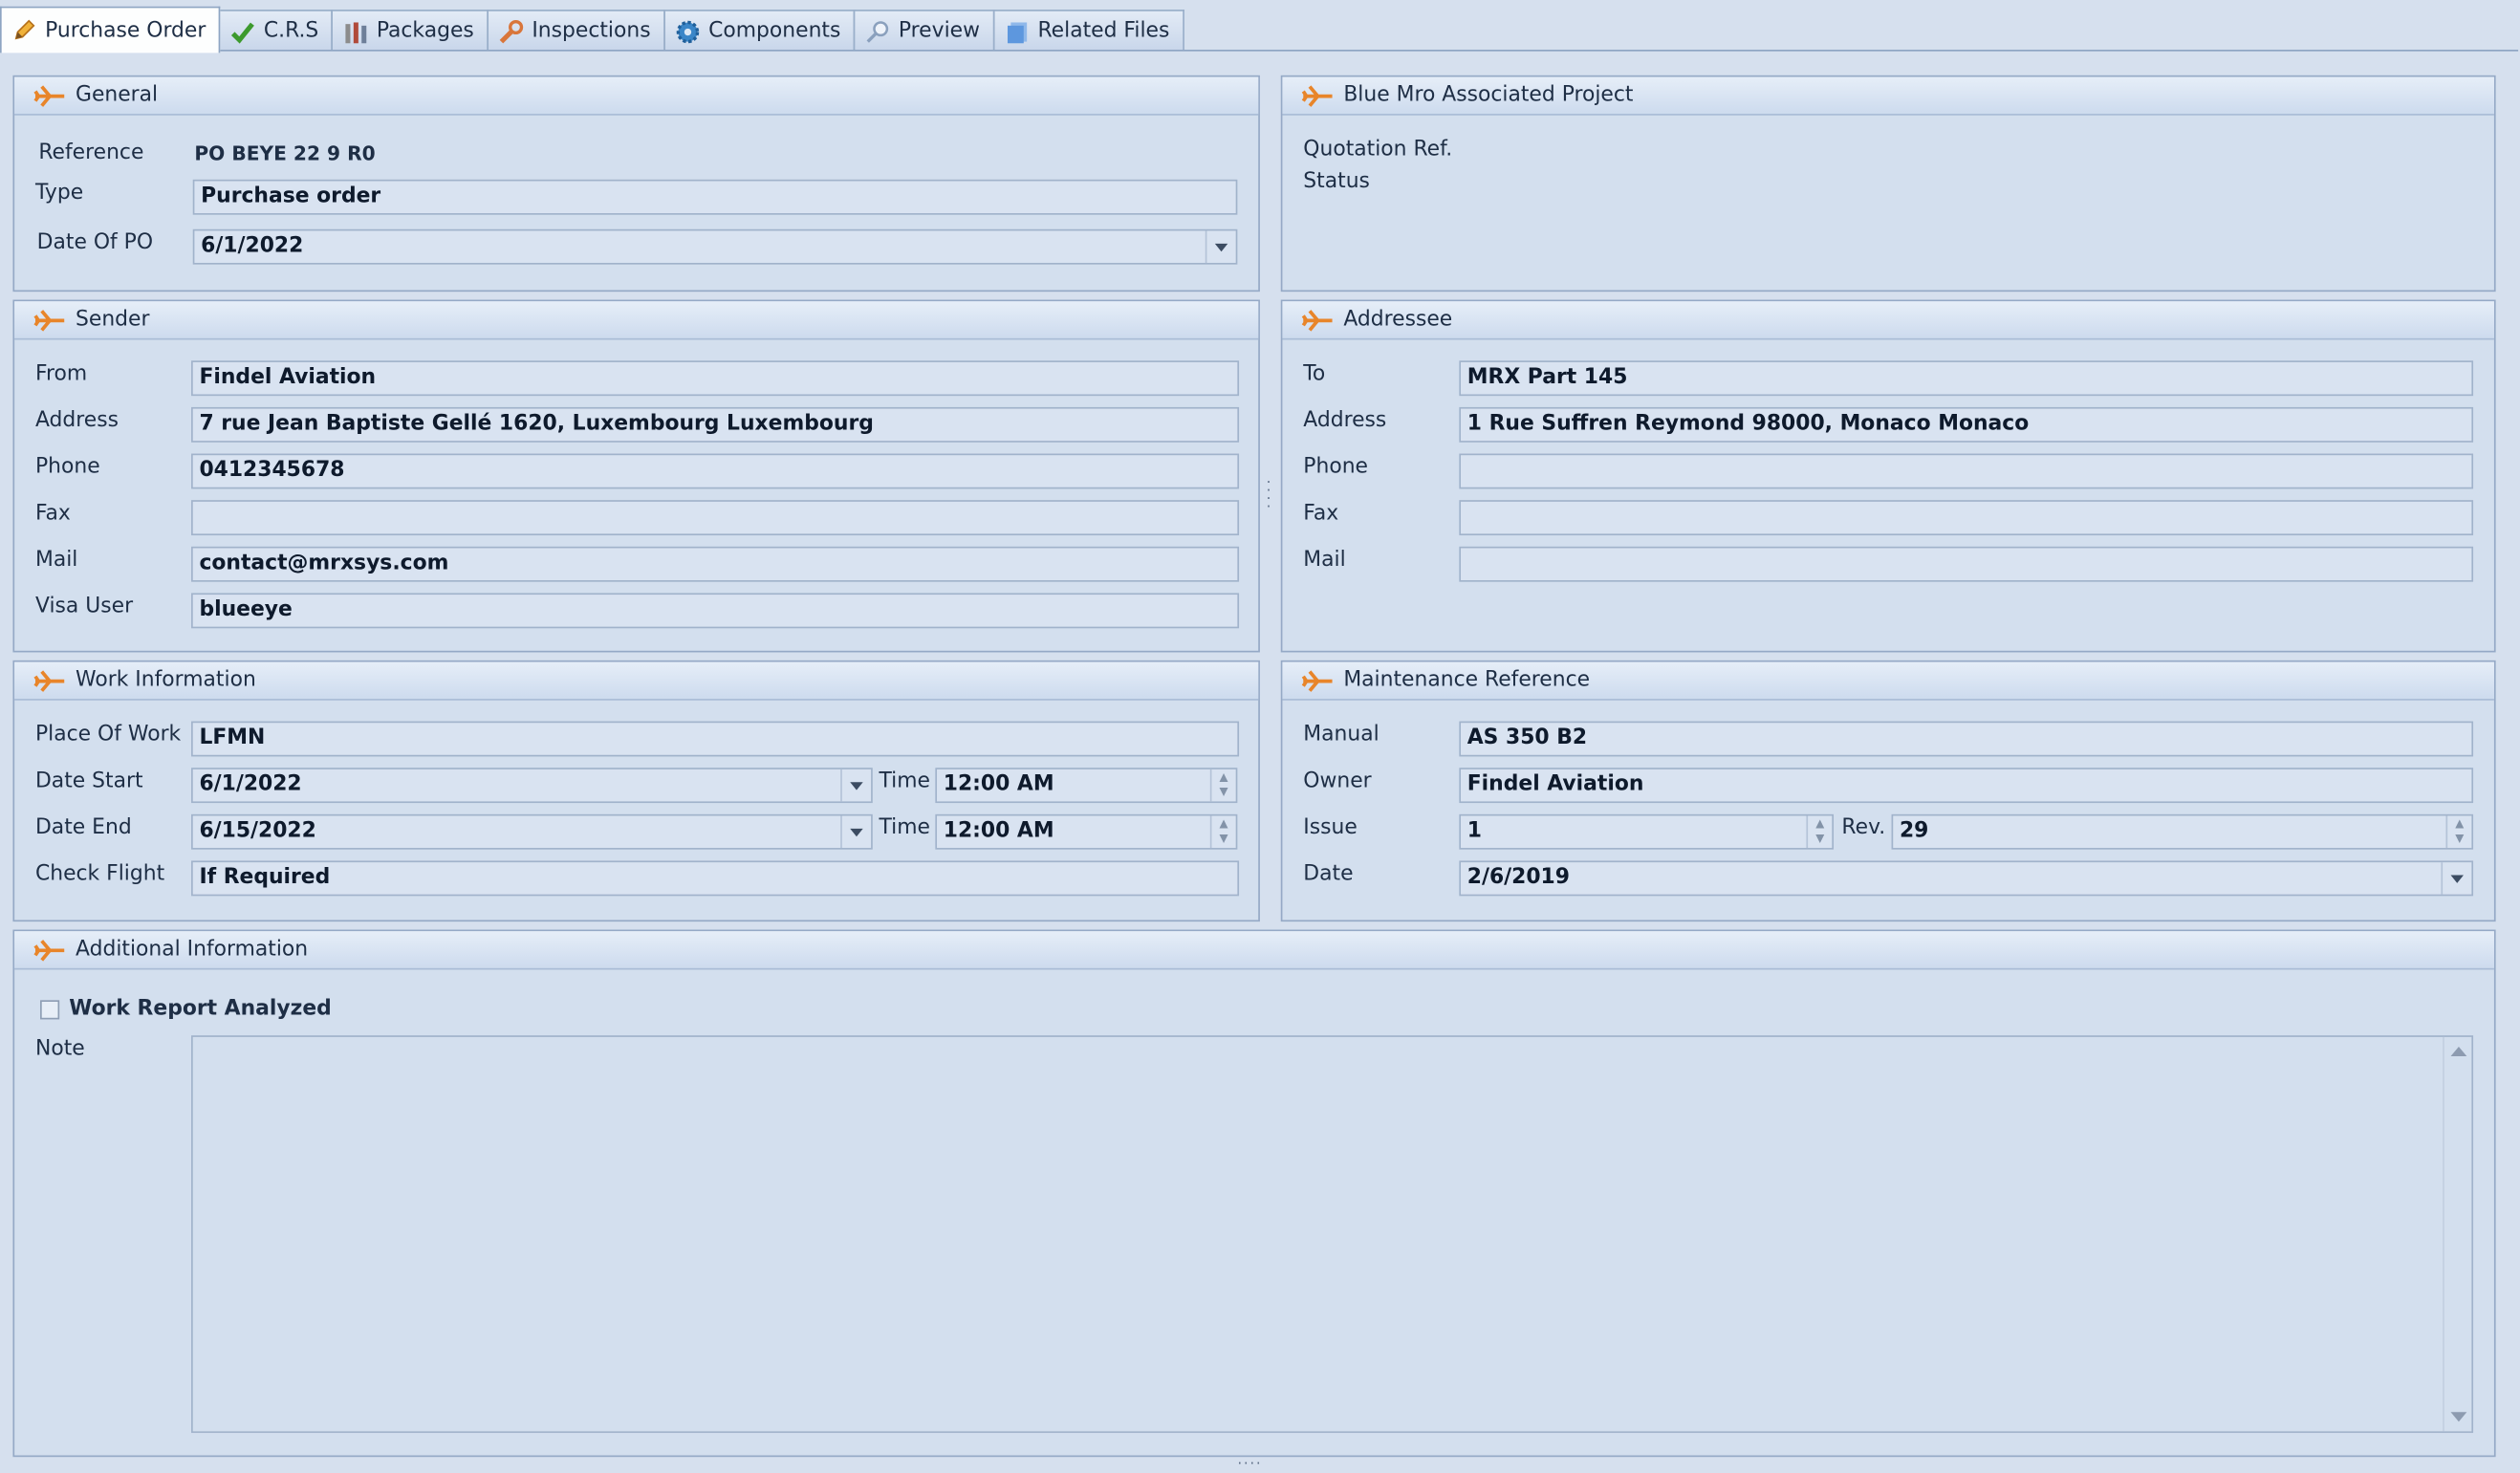 The height and width of the screenshot is (1473, 2520). Describe the element at coordinates (1527, 738) in the screenshot. I see `manual-value: AS 350 B2` at that location.